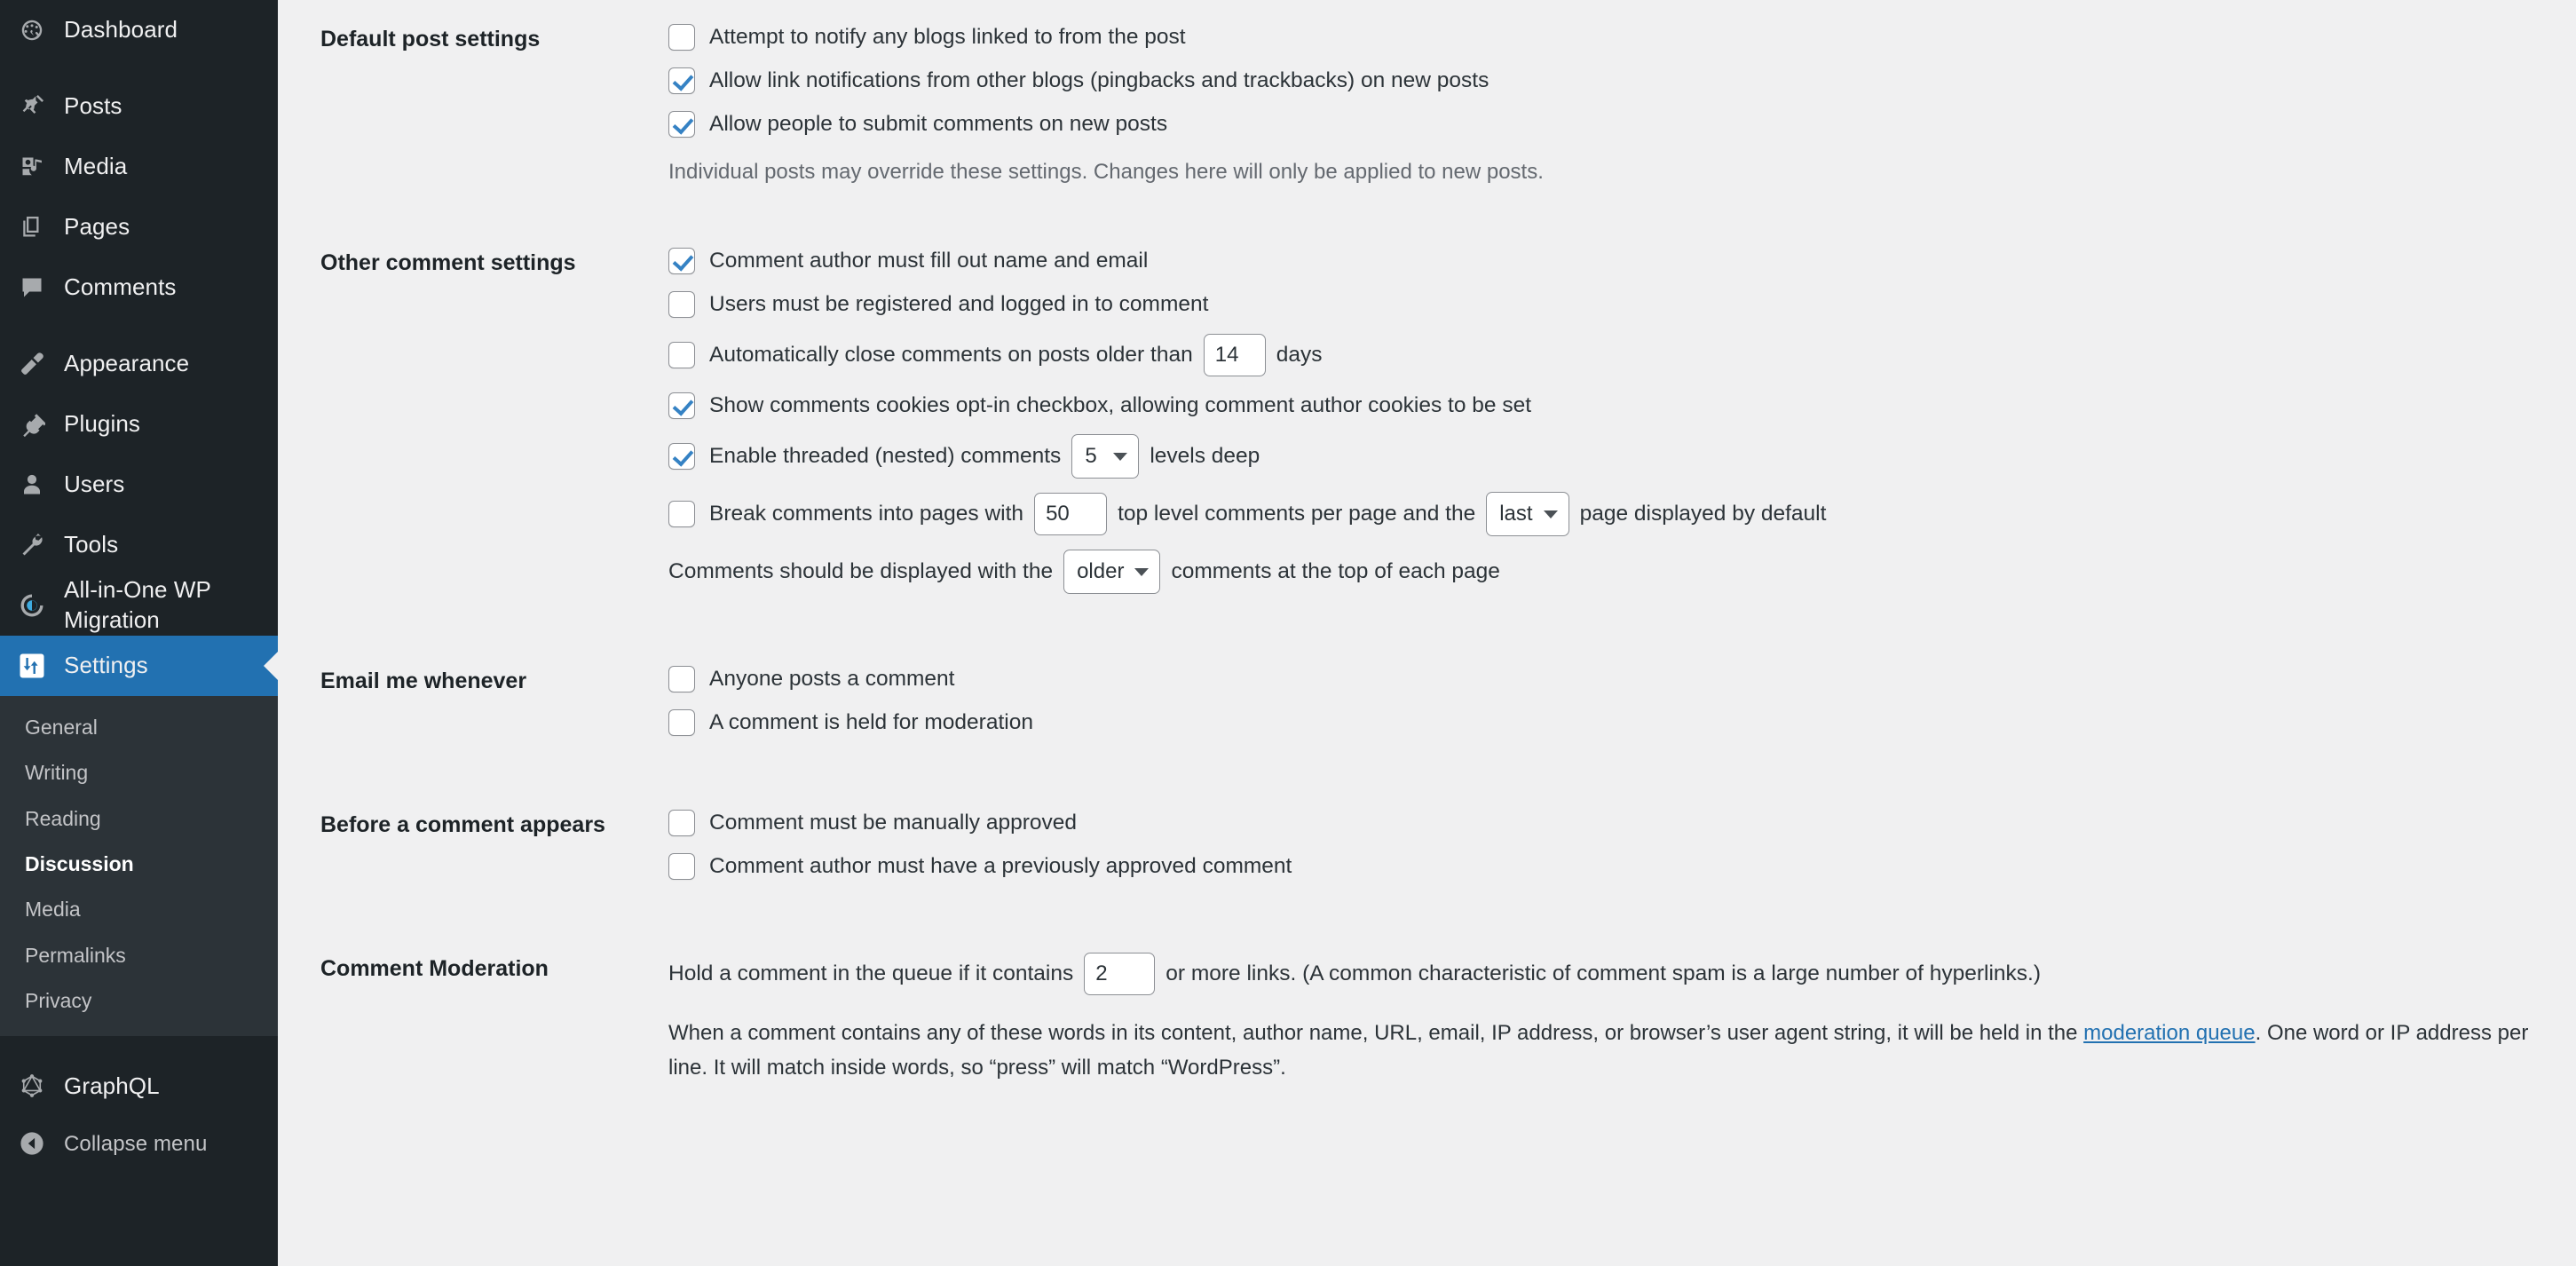  What do you see at coordinates (139, 287) in the screenshot?
I see `sidebar-item-comments: Comments` at bounding box center [139, 287].